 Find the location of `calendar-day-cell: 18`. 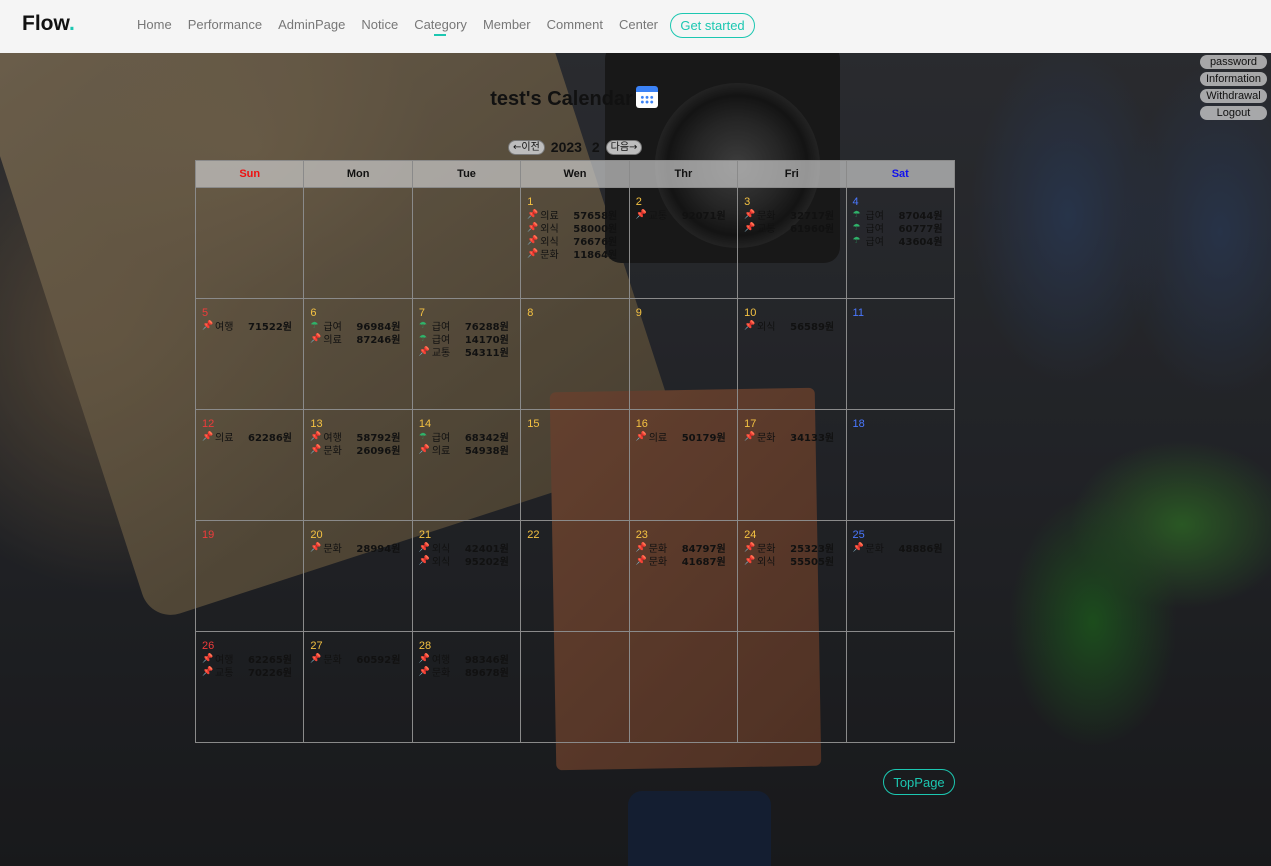

calendar-day-cell: 18 is located at coordinates (900, 465).